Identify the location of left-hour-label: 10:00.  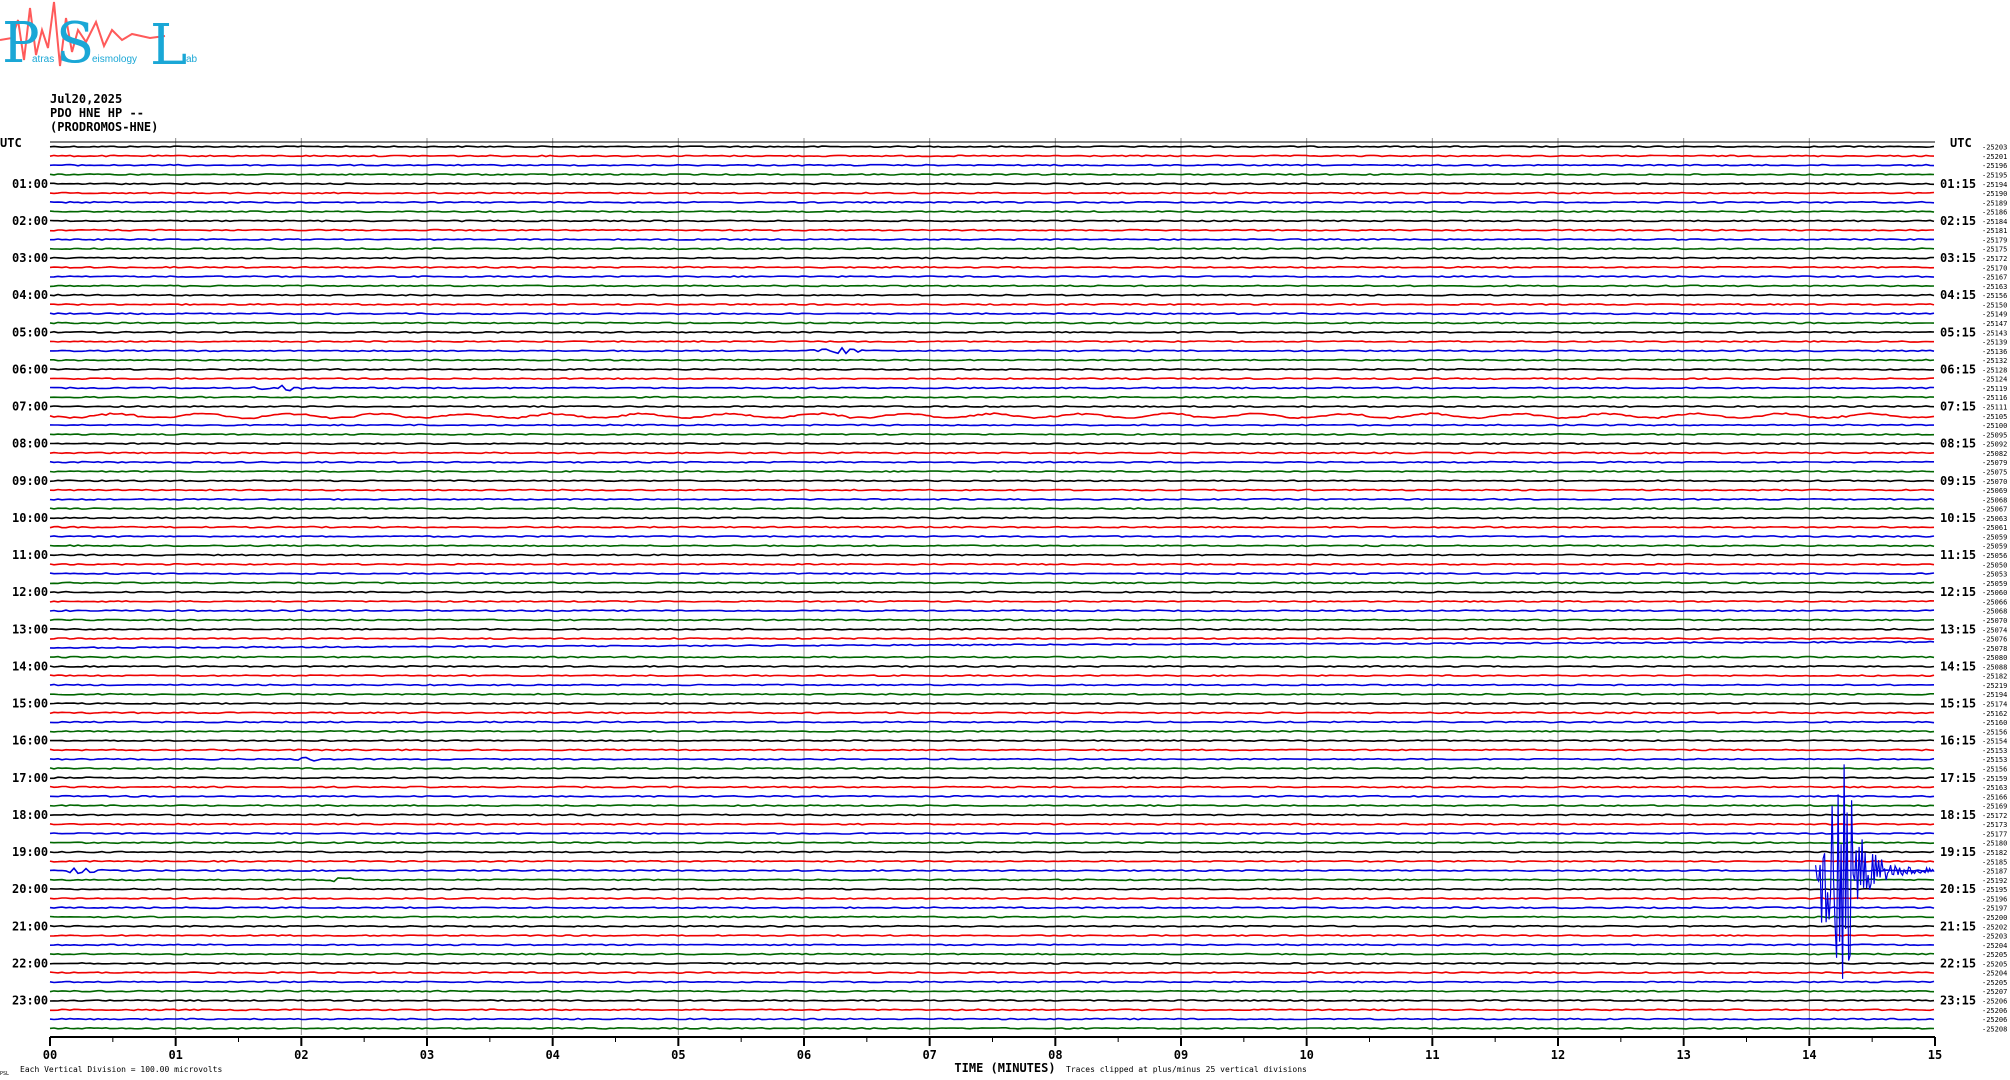
(30, 518).